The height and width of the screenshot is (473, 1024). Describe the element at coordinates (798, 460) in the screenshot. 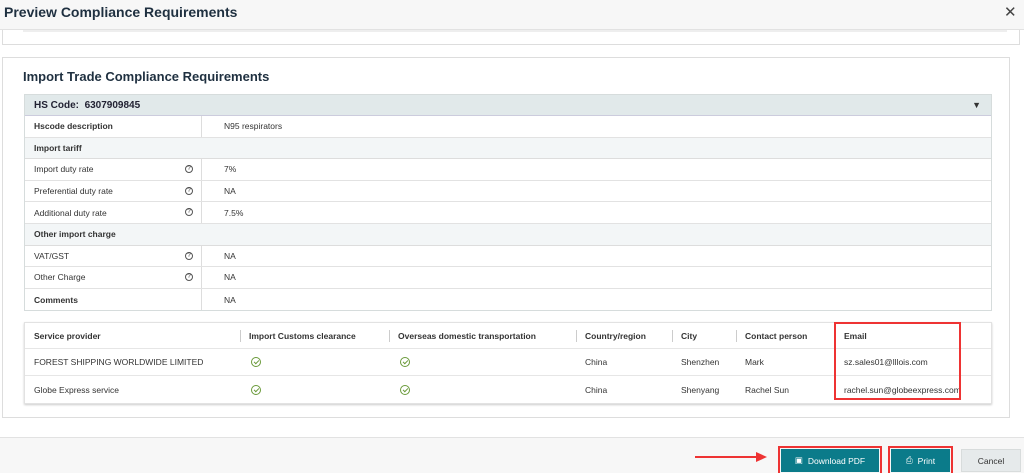

I see `pdf-icon: ▣` at that location.